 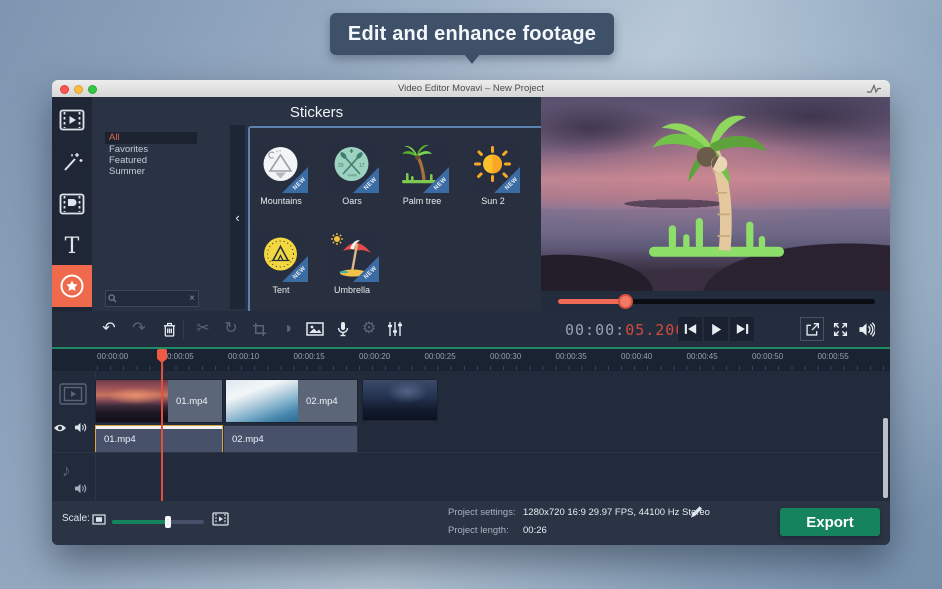 I want to click on crop-icon, so click(x=259, y=329).